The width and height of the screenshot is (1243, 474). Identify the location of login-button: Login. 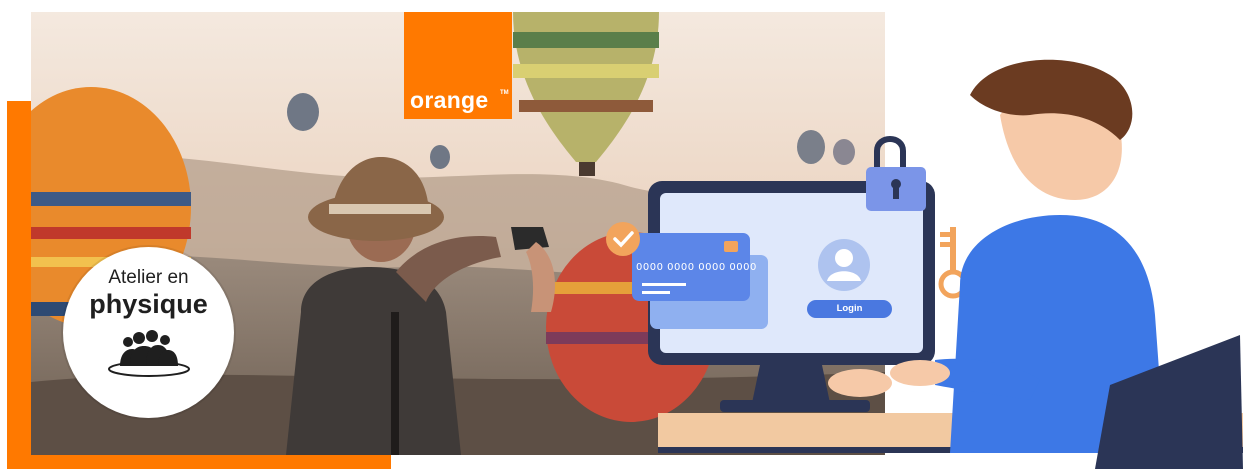
(849, 309).